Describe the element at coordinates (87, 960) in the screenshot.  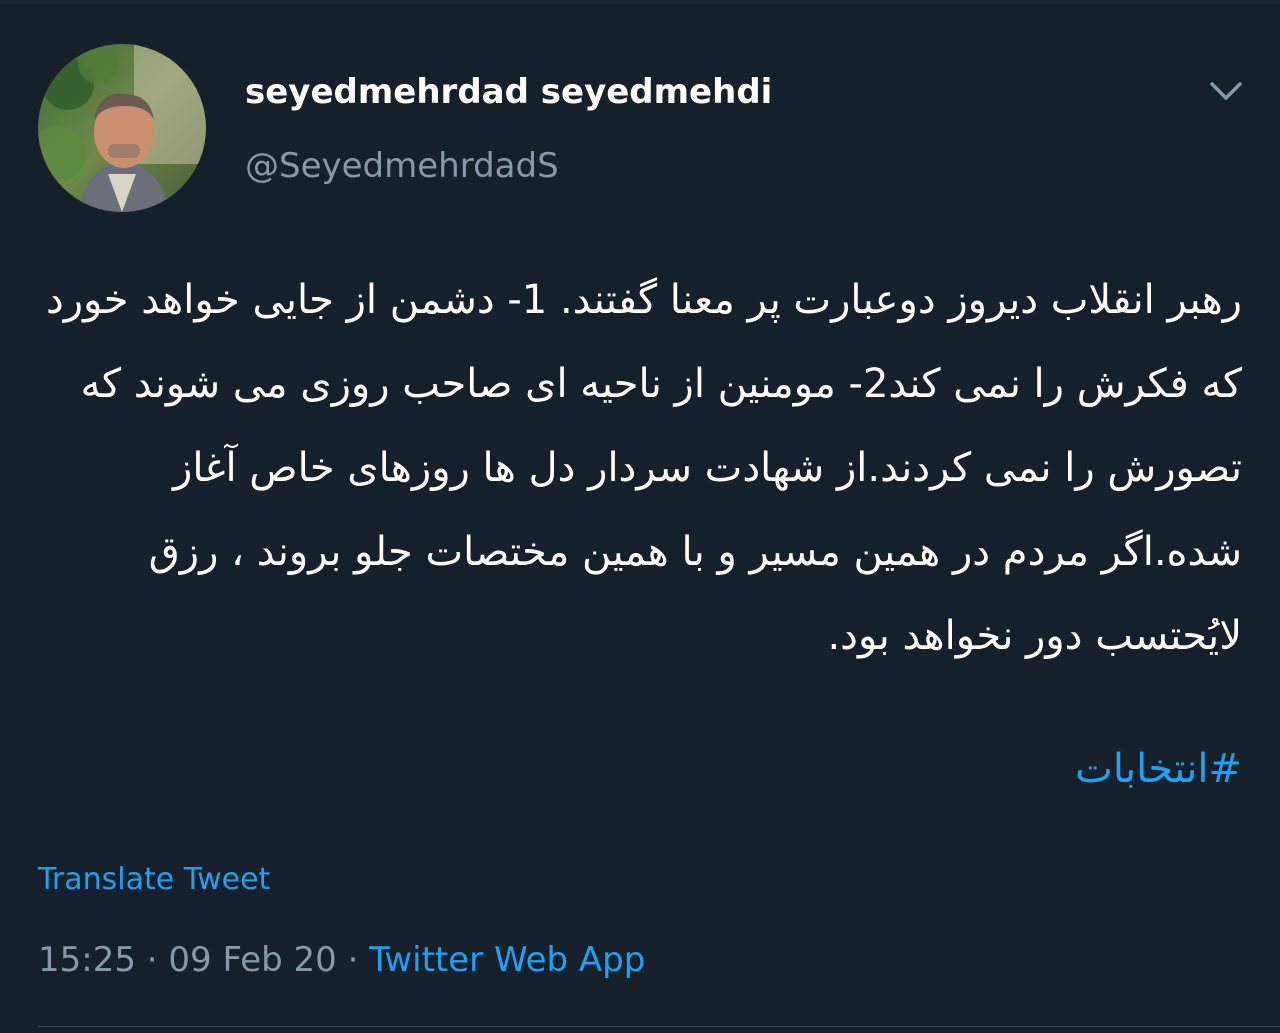
I see `tweet-time: 15:25` at that location.